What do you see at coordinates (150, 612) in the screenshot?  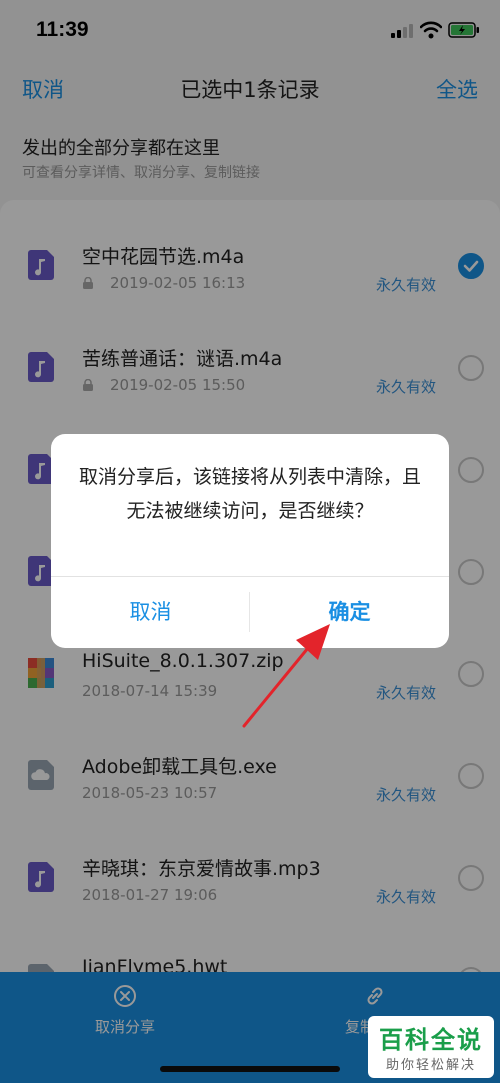 I see `dialog-cancel-button: 取消` at bounding box center [150, 612].